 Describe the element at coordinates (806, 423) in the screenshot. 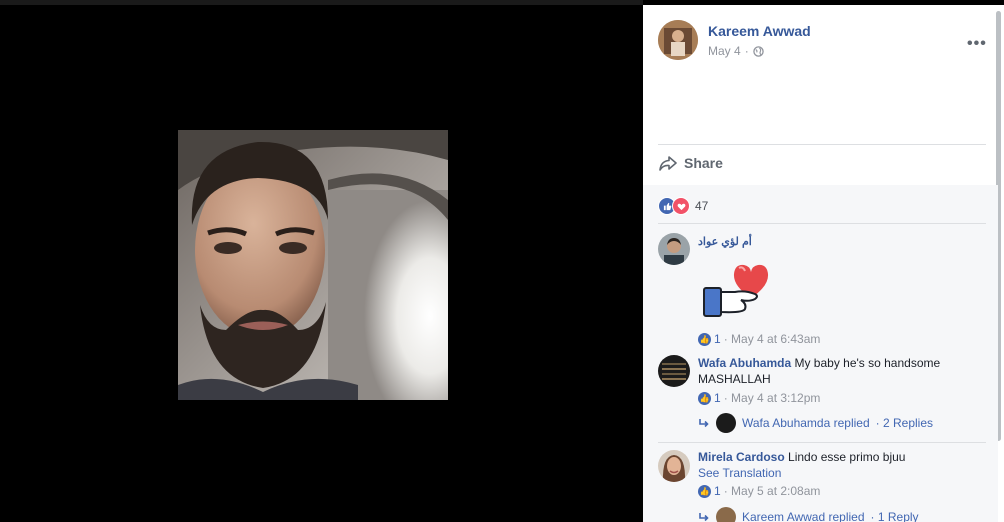

I see `replied-text: Wafa Abuhamda replied` at that location.